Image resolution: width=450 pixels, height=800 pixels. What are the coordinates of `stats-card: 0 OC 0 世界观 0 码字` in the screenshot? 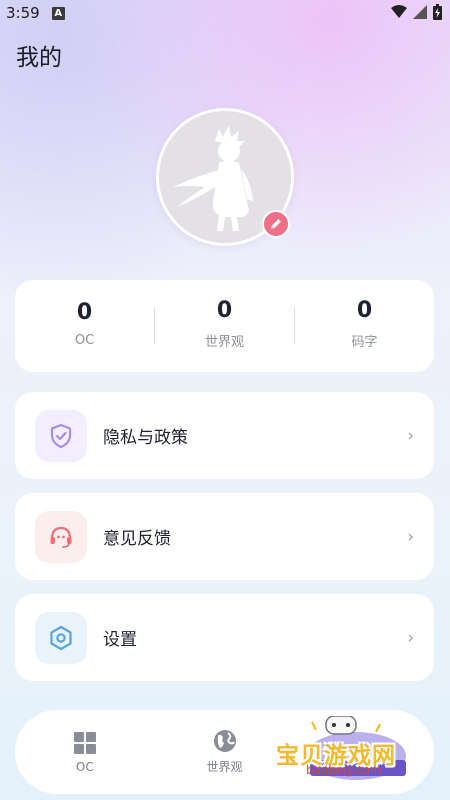 It's located at (224, 326).